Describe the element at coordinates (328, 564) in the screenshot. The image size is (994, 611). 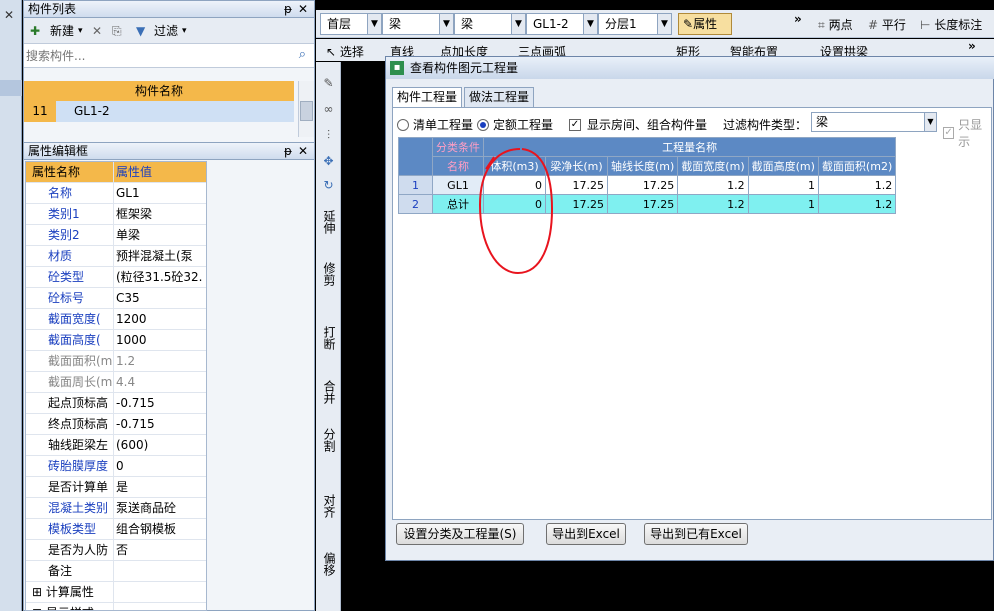
I see `vertical-tool-6: 偏移` at that location.